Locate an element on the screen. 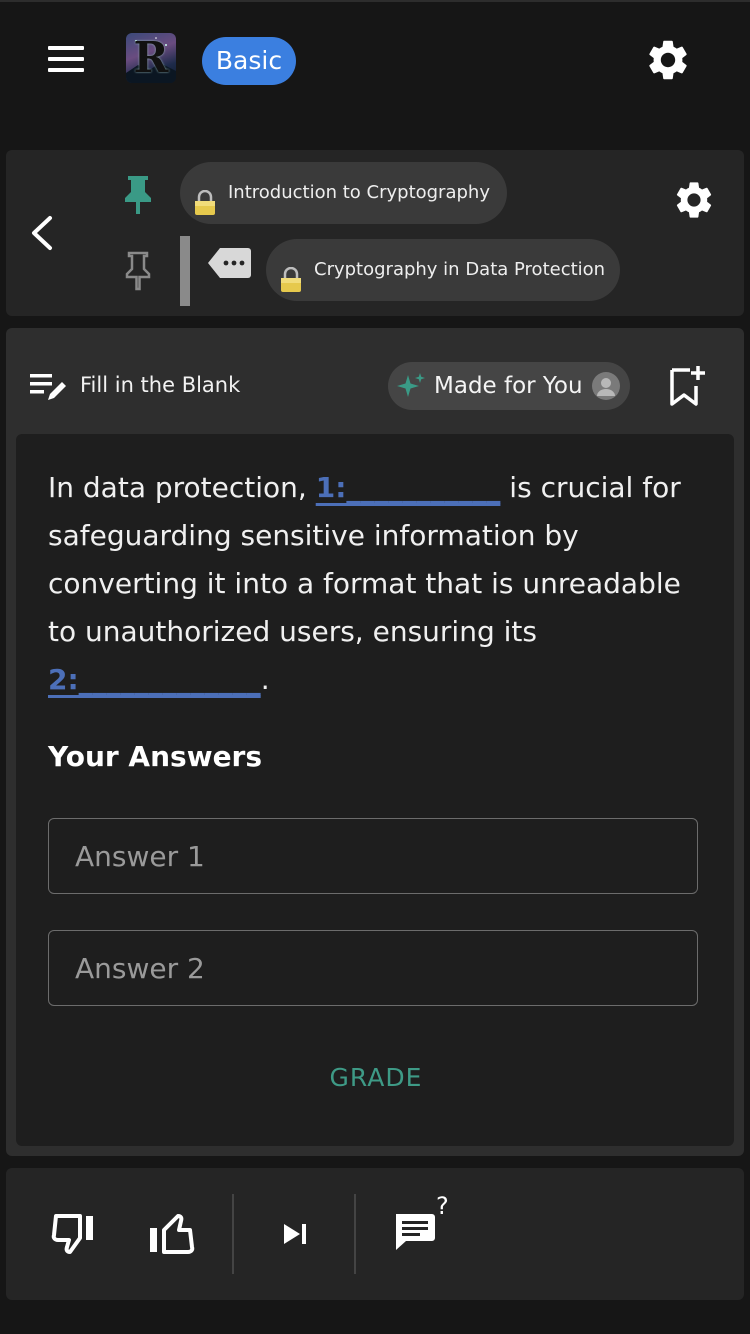 Image resolution: width=750 pixels, height=1334 pixels. thumb-down-icon is located at coordinates (74, 1234).